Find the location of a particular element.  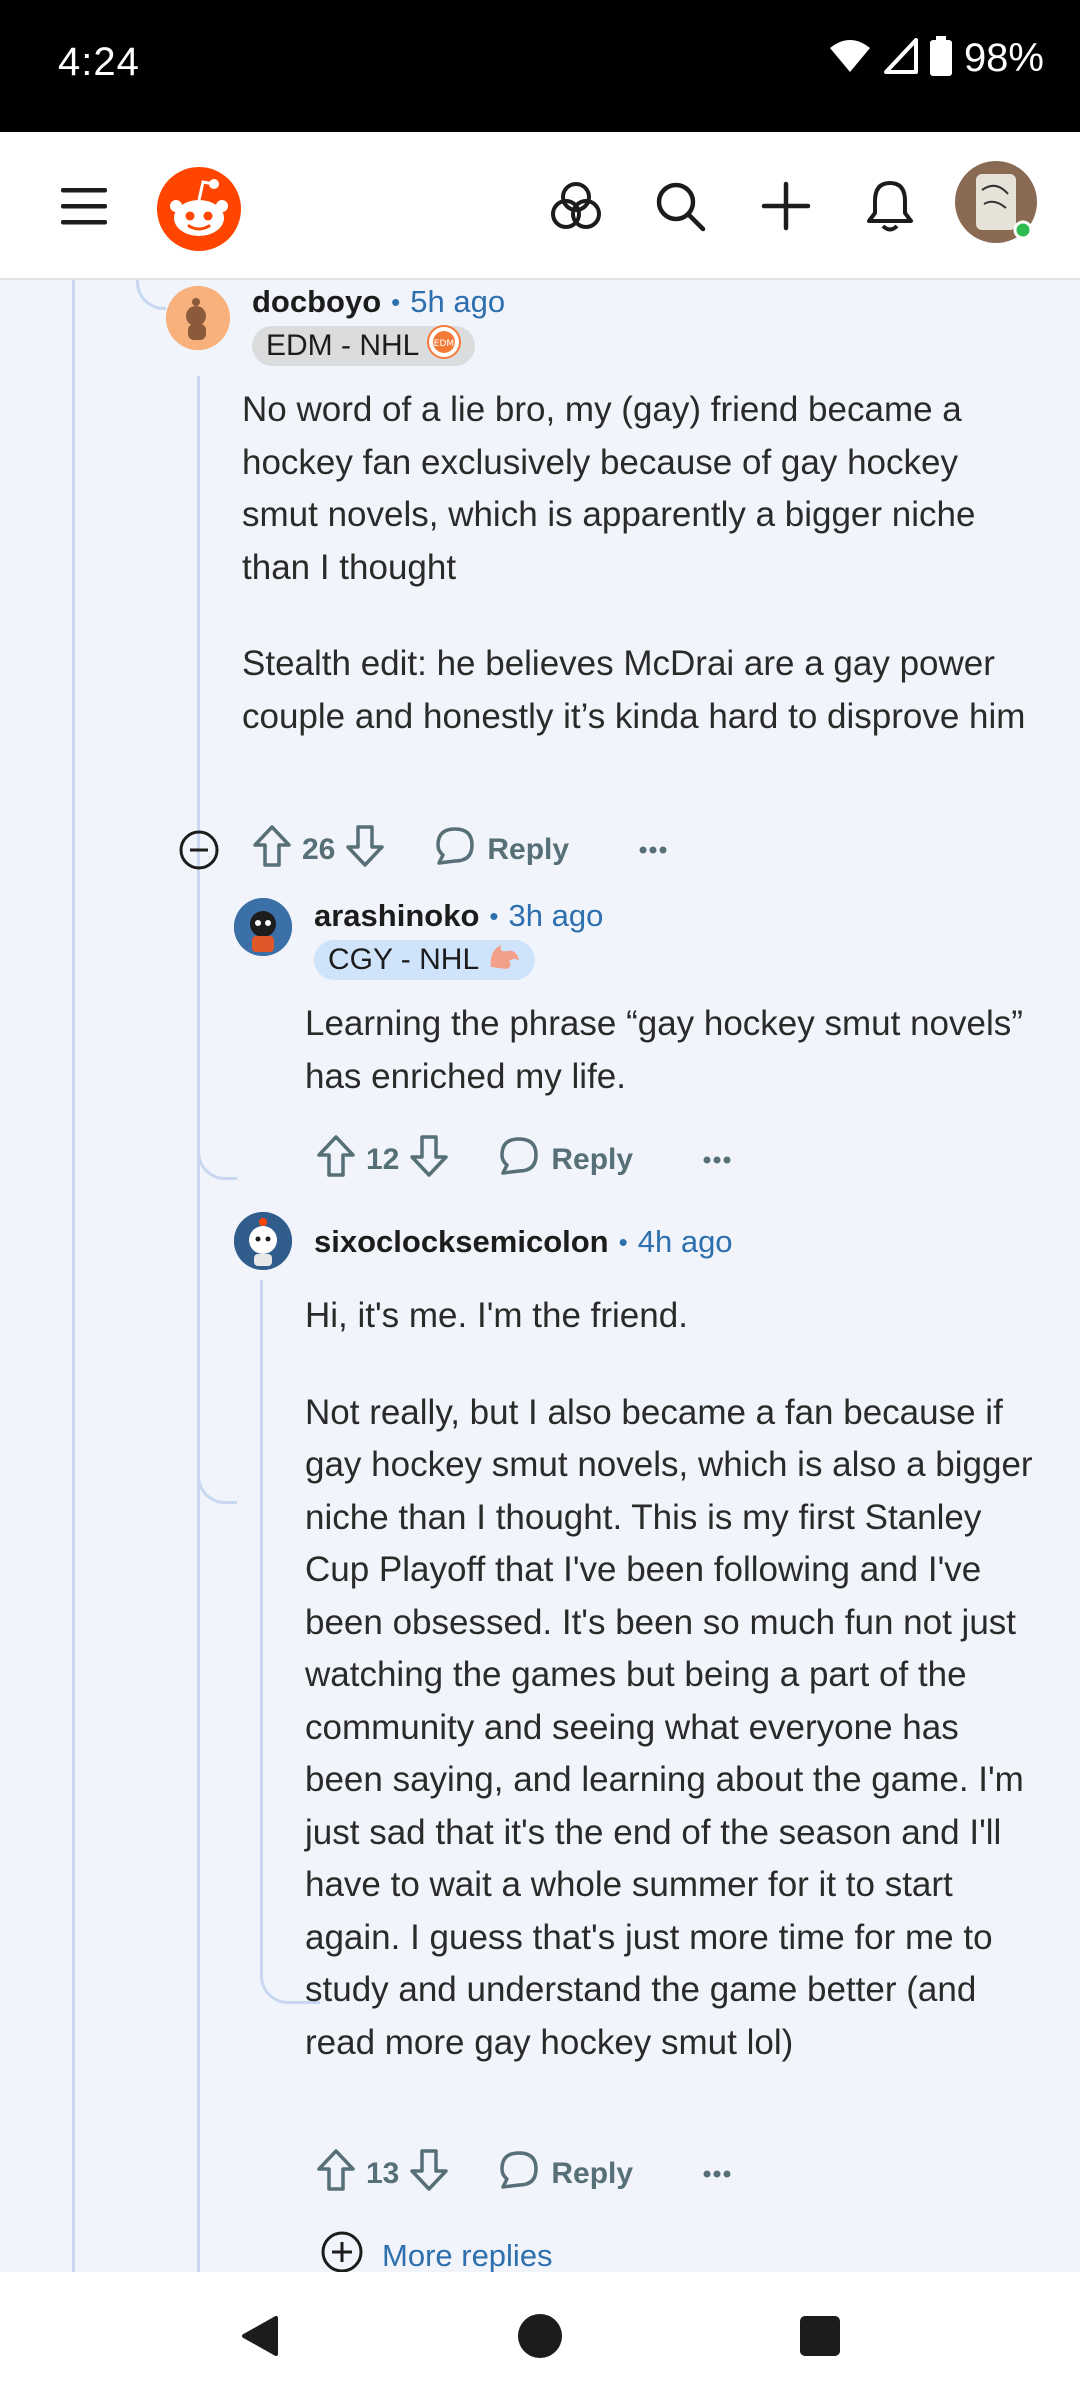

signal-icon is located at coordinates (900, 58).